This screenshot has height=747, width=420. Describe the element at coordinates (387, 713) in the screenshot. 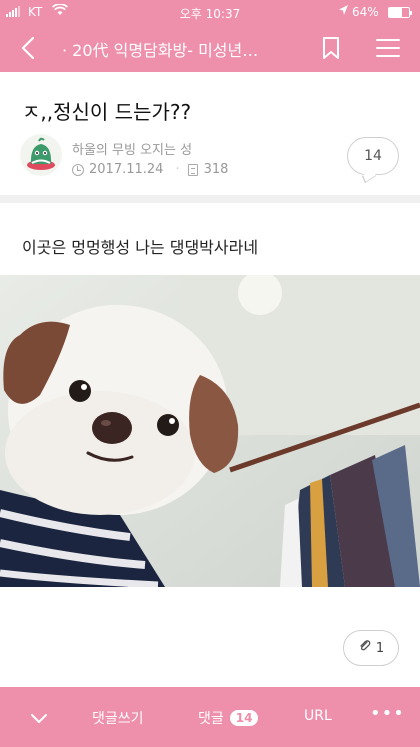

I see `more-options-button: •••` at that location.